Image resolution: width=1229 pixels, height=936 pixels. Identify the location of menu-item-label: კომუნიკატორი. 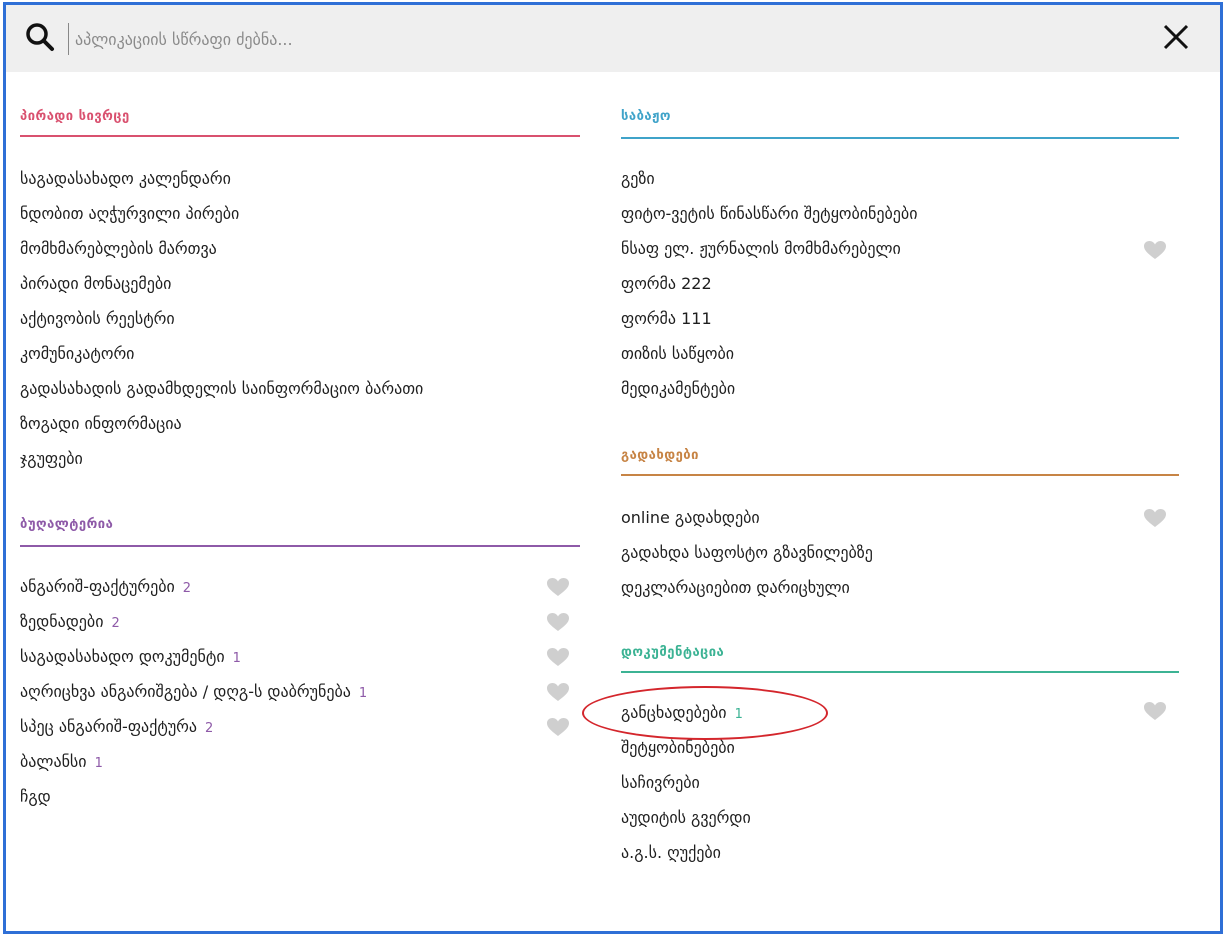
(77, 353).